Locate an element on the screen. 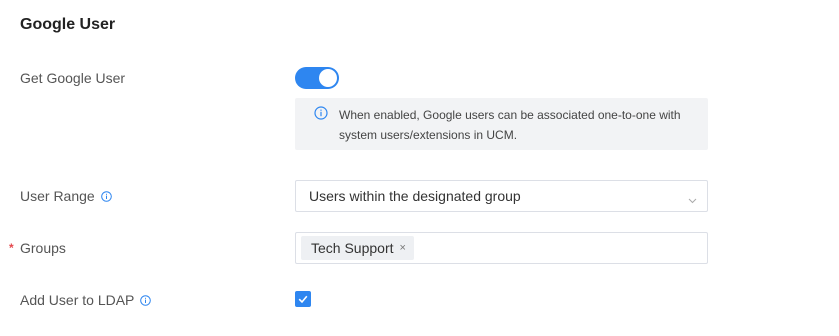  get-google-user-label: Get Google User is located at coordinates (72, 78).